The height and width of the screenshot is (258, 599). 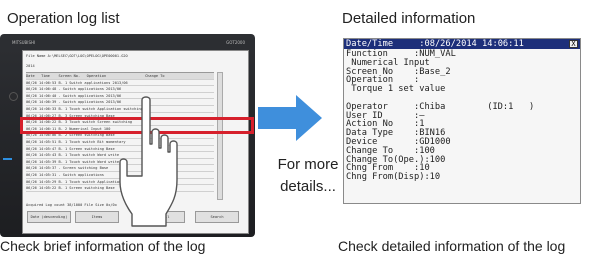 What do you see at coordinates (103, 246) in the screenshot?
I see `left-bottom-caption: Check brief information of the log` at bounding box center [103, 246].